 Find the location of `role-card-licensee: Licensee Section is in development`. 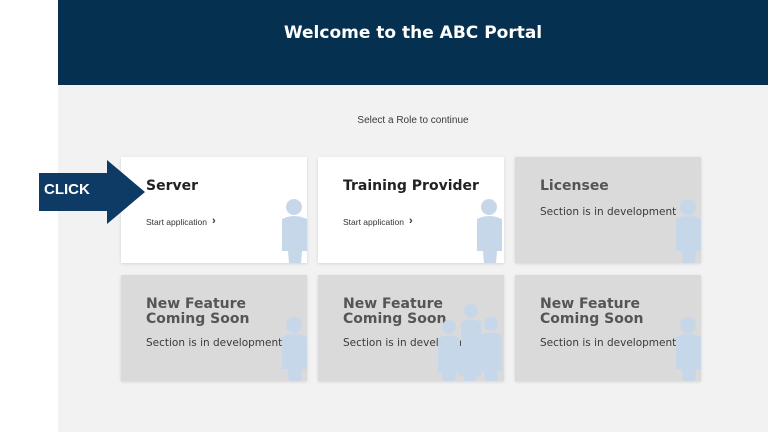

role-card-licensee: Licensee Section is in development is located at coordinates (608, 210).